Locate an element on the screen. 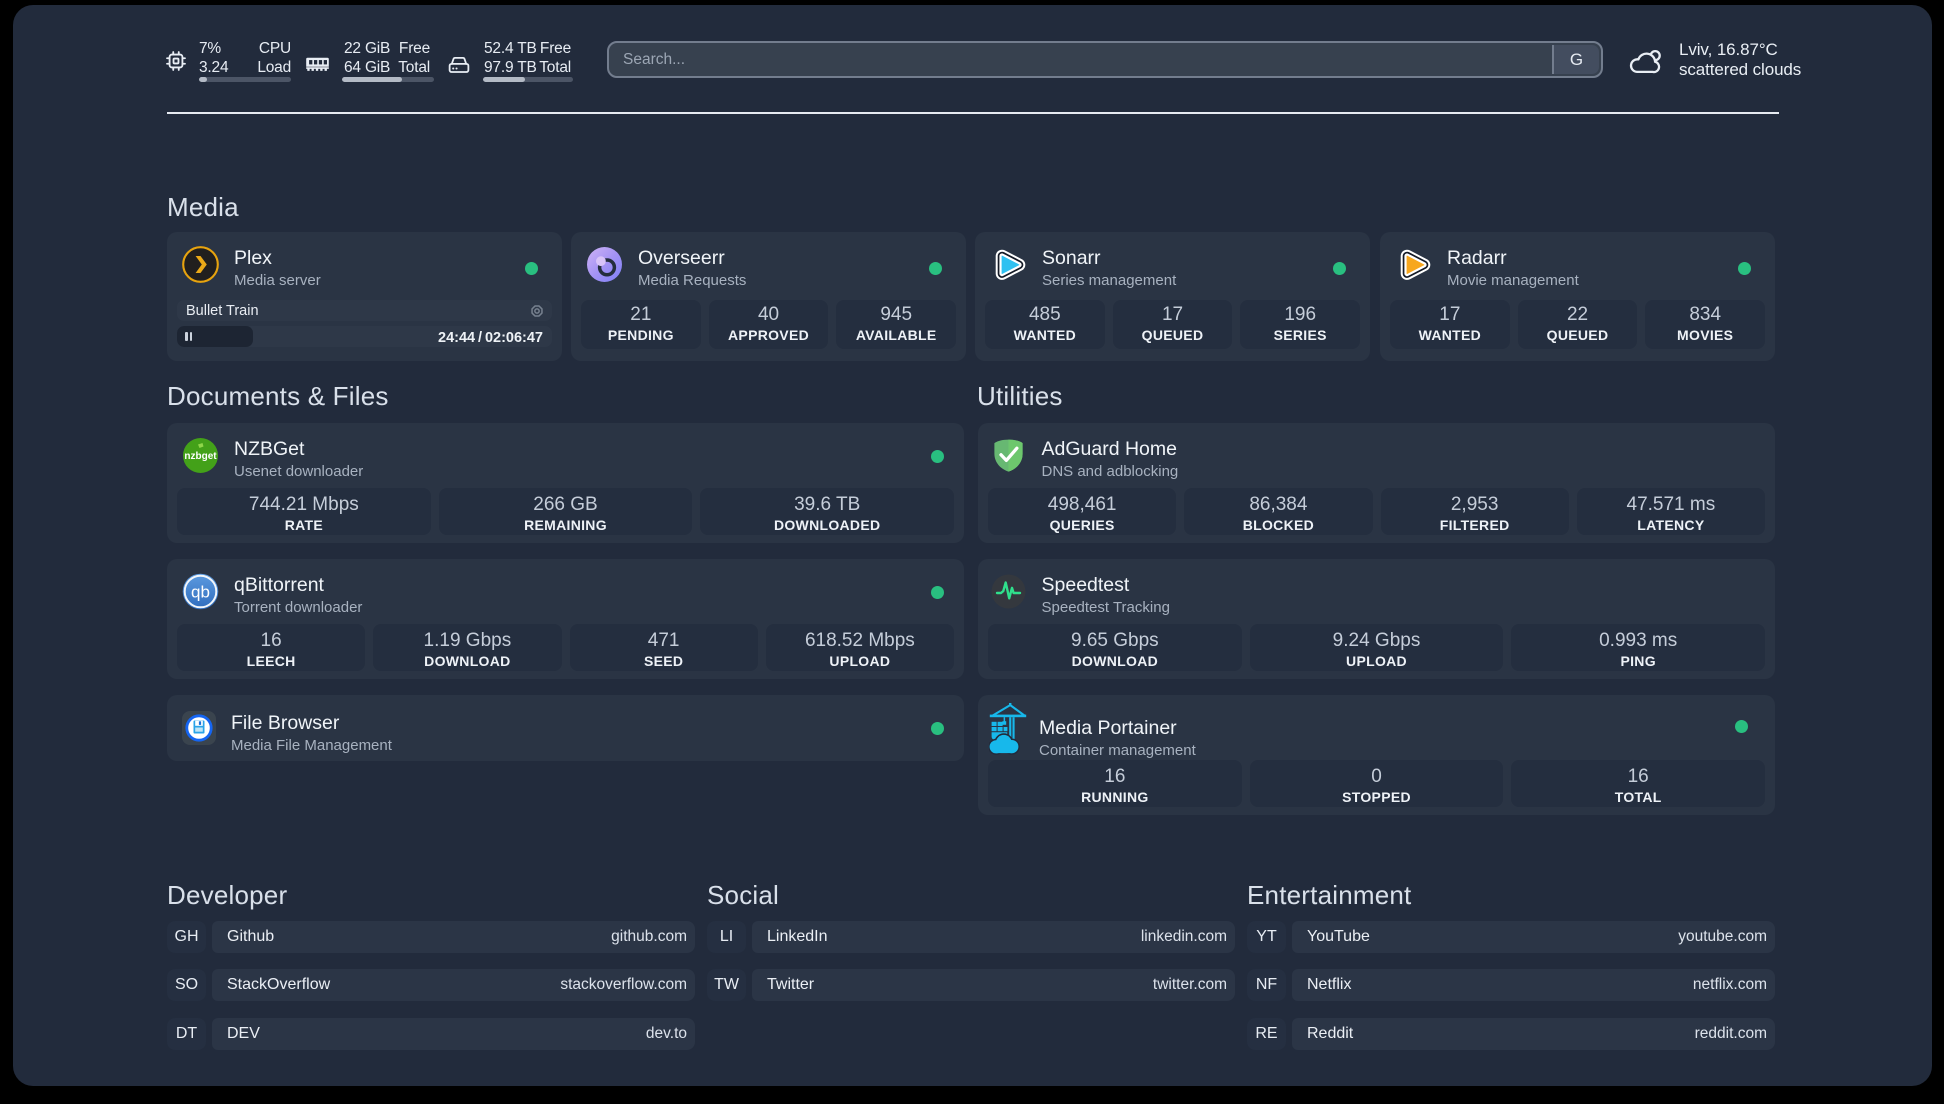 This screenshot has width=1944, height=1104. svg-text: qb is located at coordinates (200, 592).